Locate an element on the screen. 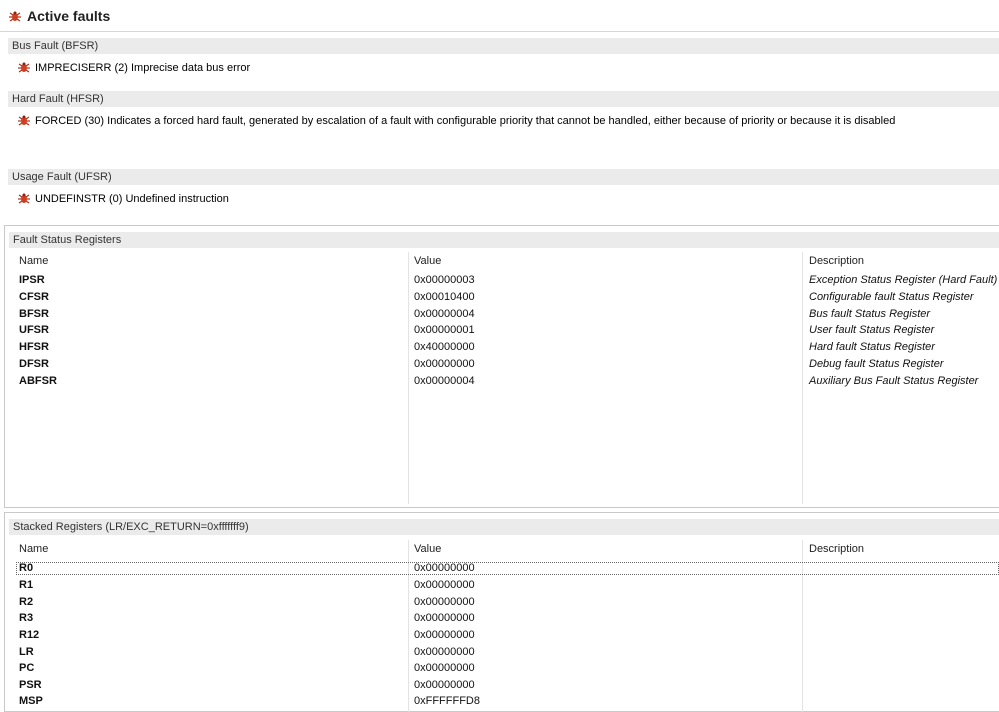  fault-text: Imprecise data bus error is located at coordinates (190, 68).